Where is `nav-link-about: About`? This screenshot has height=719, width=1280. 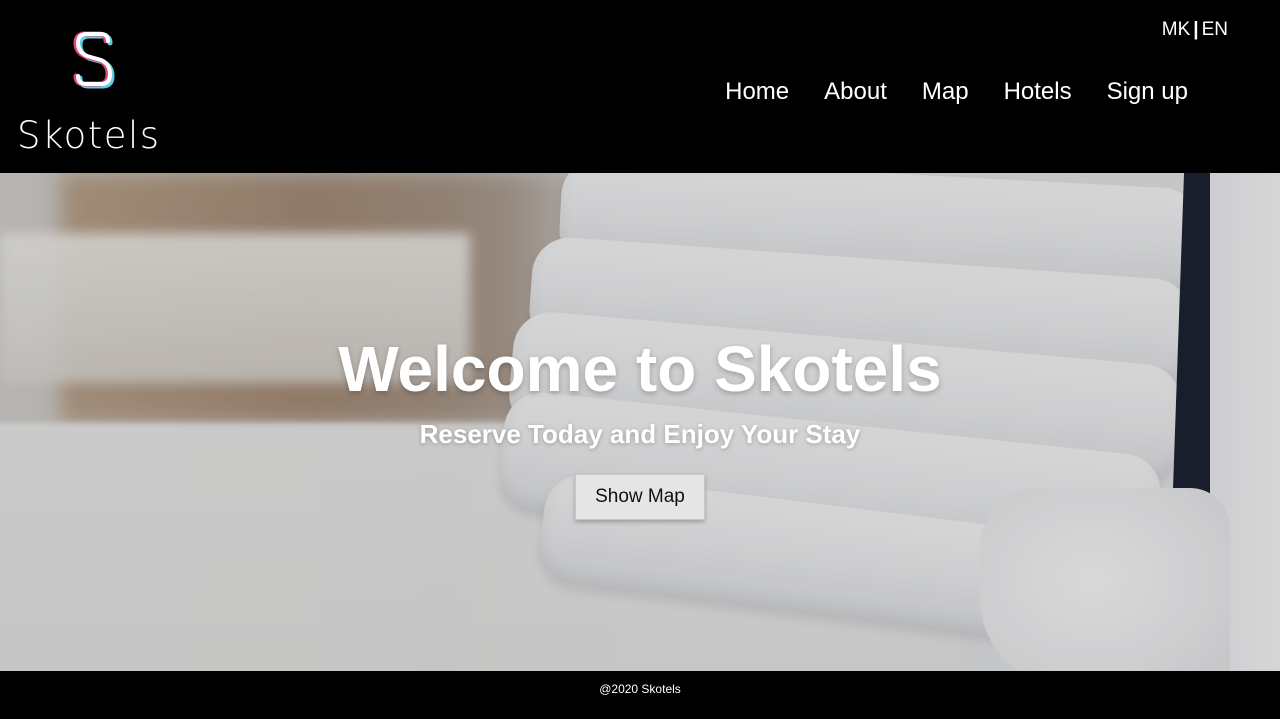 nav-link-about: About is located at coordinates (855, 92).